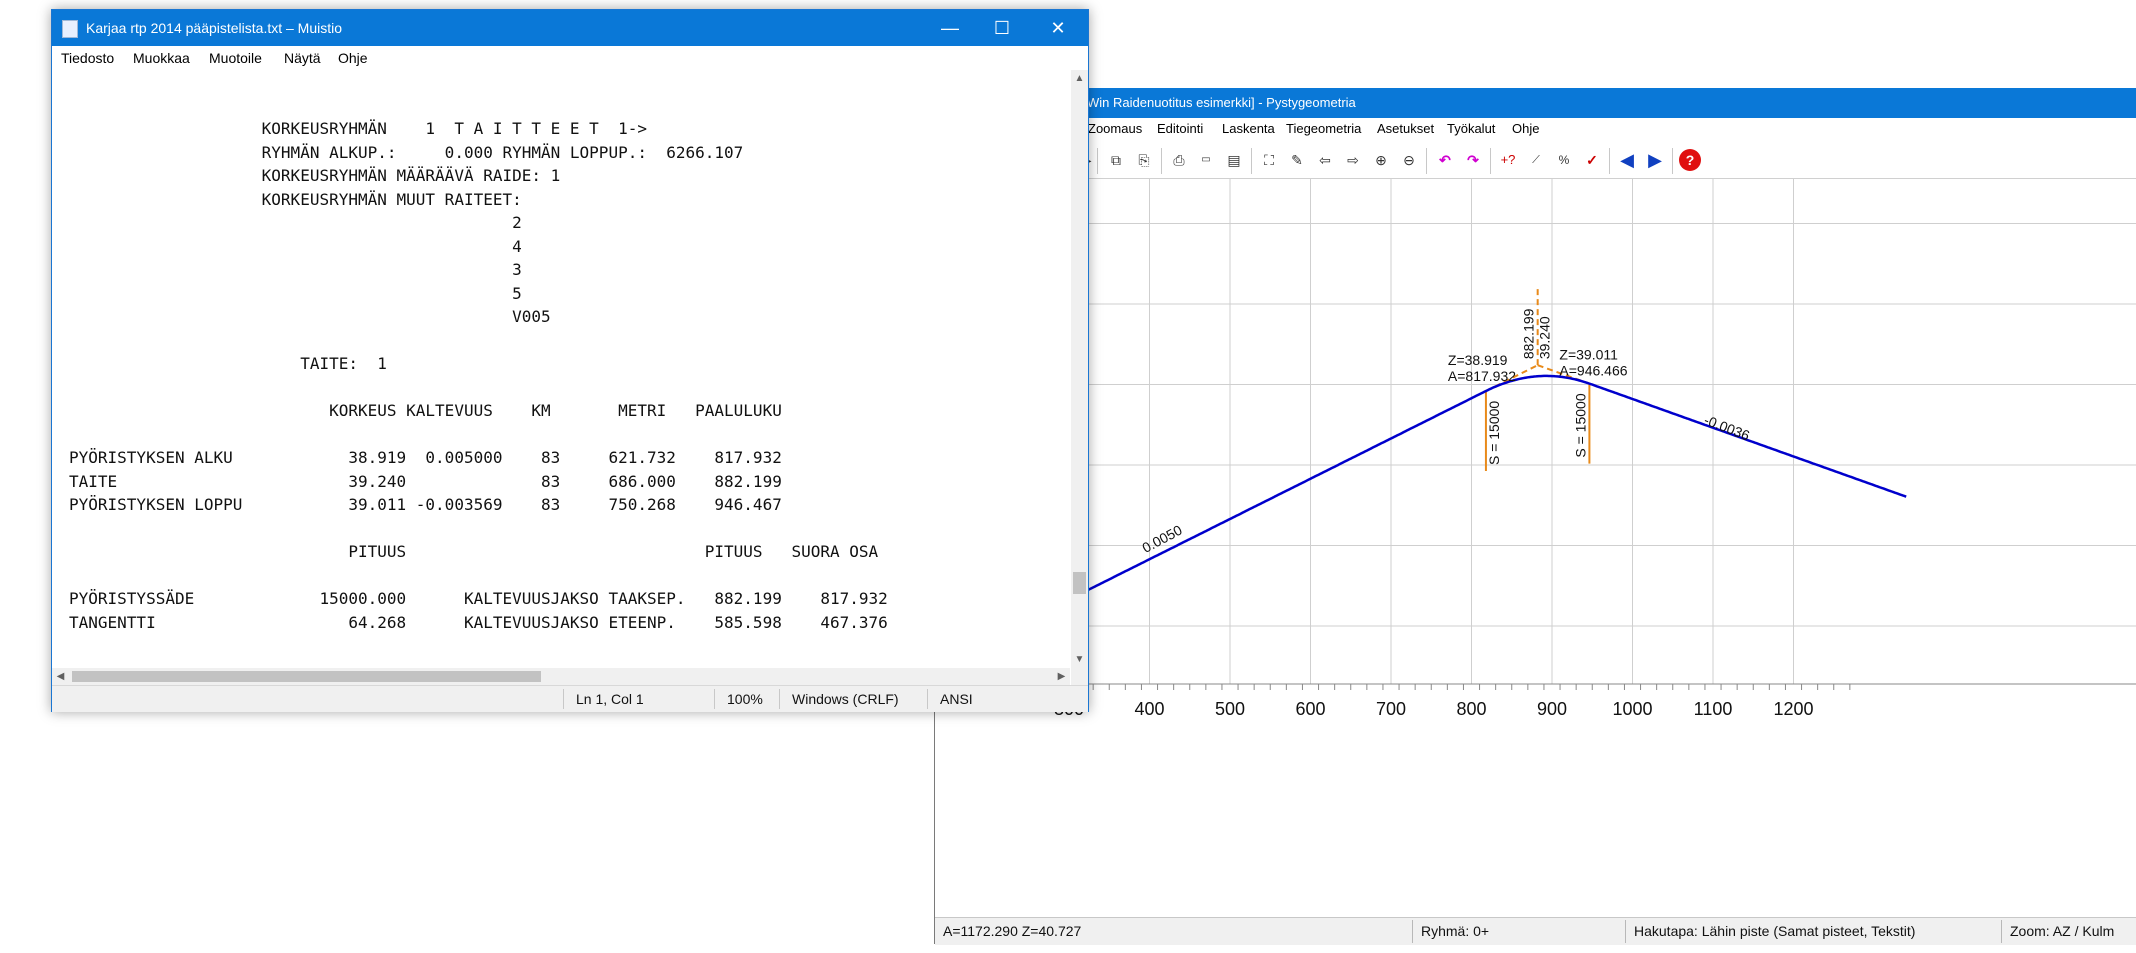 The width and height of the screenshot is (2136, 953). Describe the element at coordinates (1593, 371) in the screenshot. I see `vertex-right-a-label: A=946.466` at that location.